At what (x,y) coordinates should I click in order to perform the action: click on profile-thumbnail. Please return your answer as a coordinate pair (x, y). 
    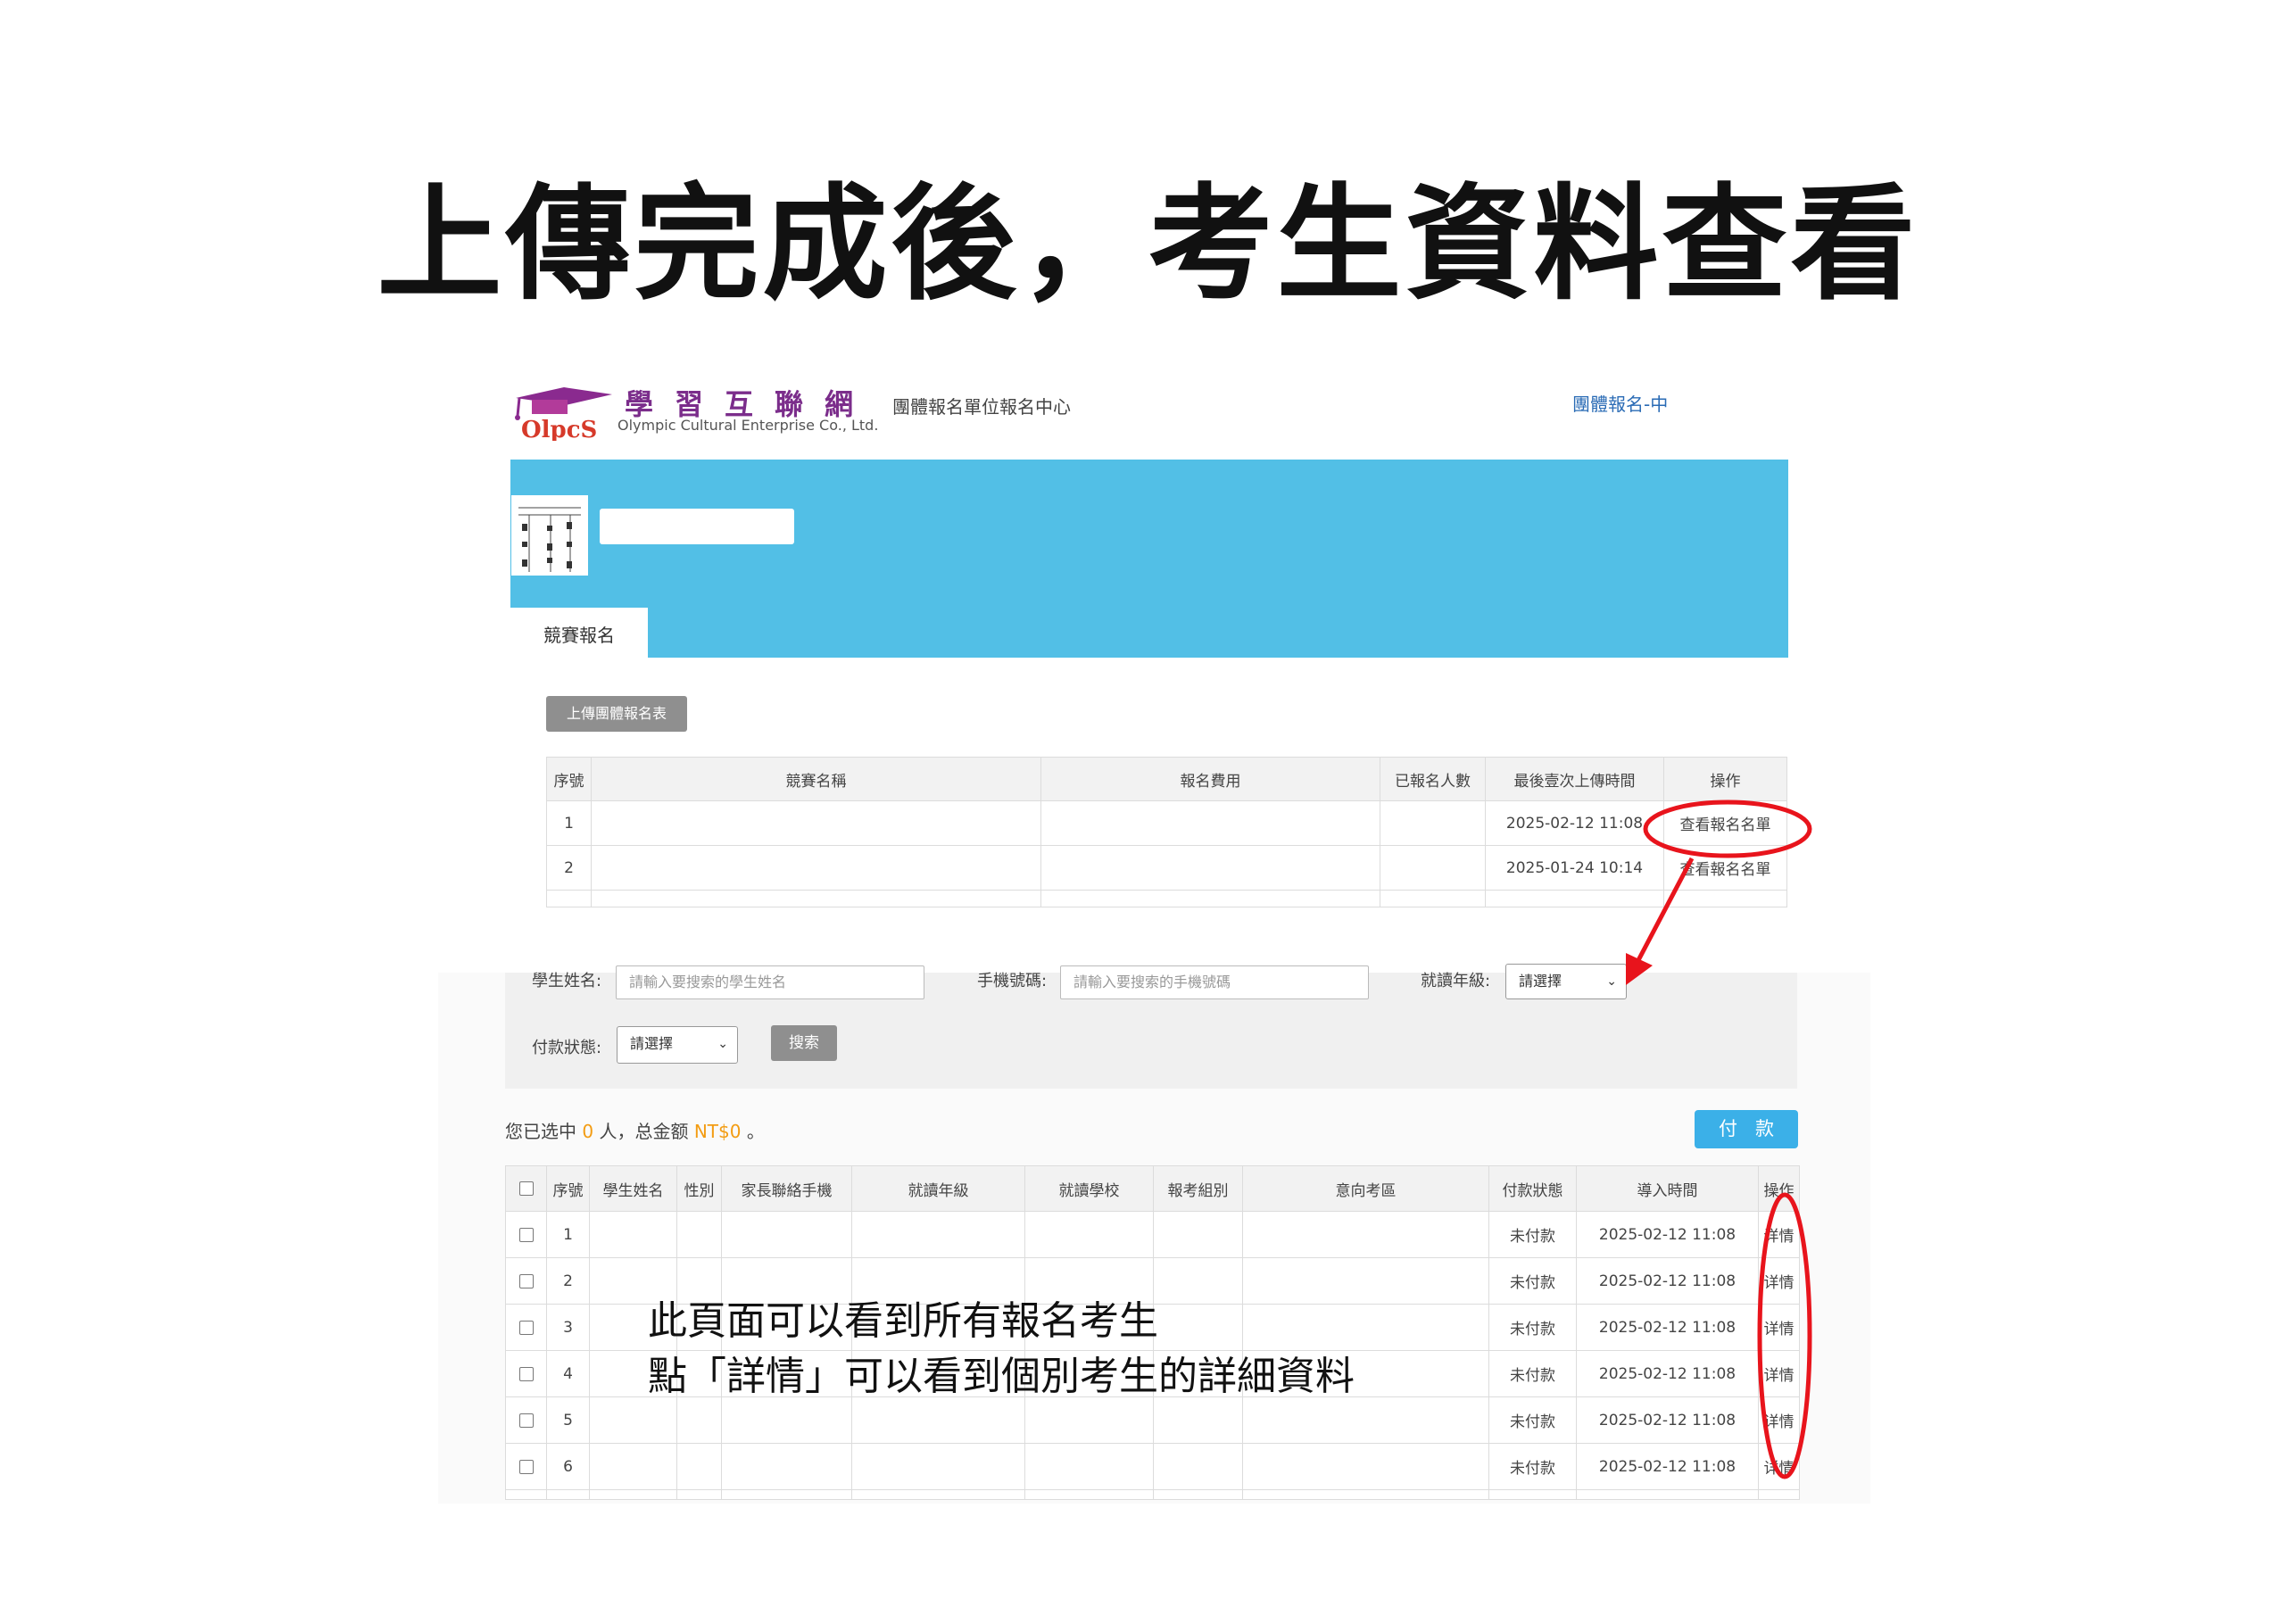
    Looking at the image, I should click on (549, 535).